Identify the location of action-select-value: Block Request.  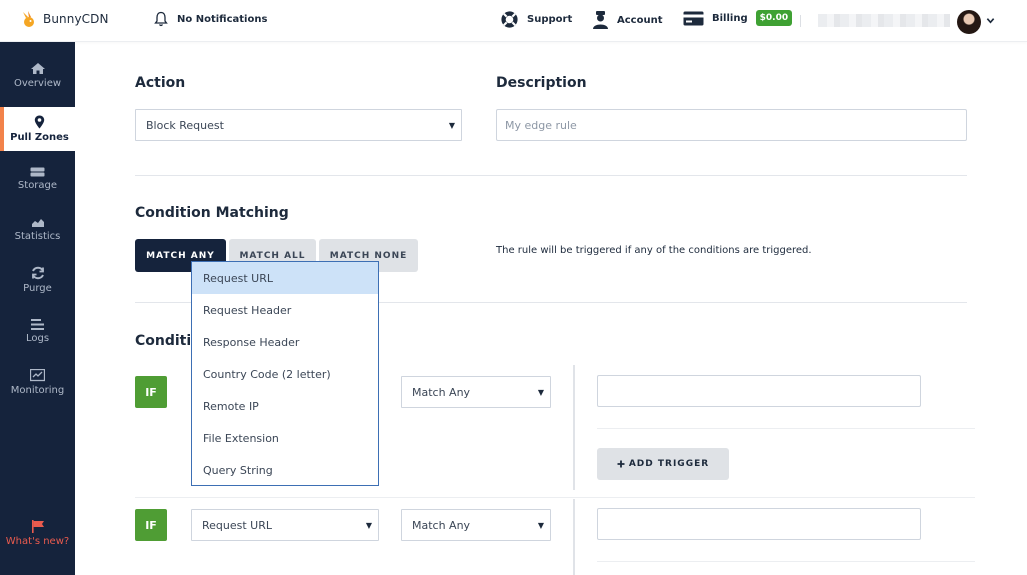
(185, 125).